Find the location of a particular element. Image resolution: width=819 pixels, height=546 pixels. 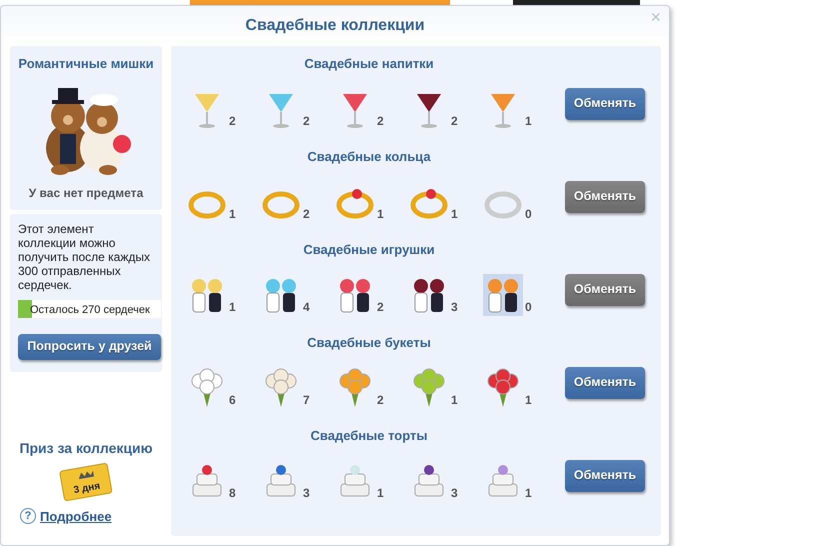

collection-title: Свадебные кольца is located at coordinates (369, 157).